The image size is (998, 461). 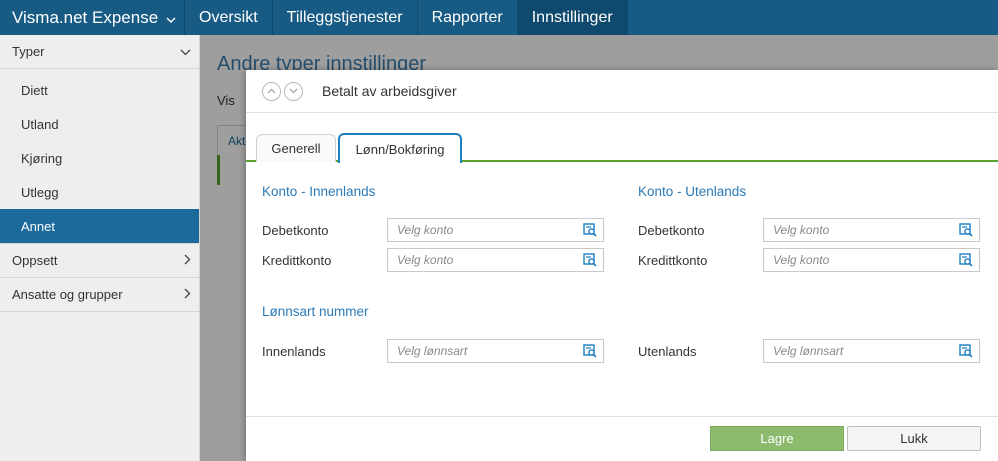 What do you see at coordinates (622, 91) in the screenshot?
I see `dialog-header: Betalt av arbeidsgiver` at bounding box center [622, 91].